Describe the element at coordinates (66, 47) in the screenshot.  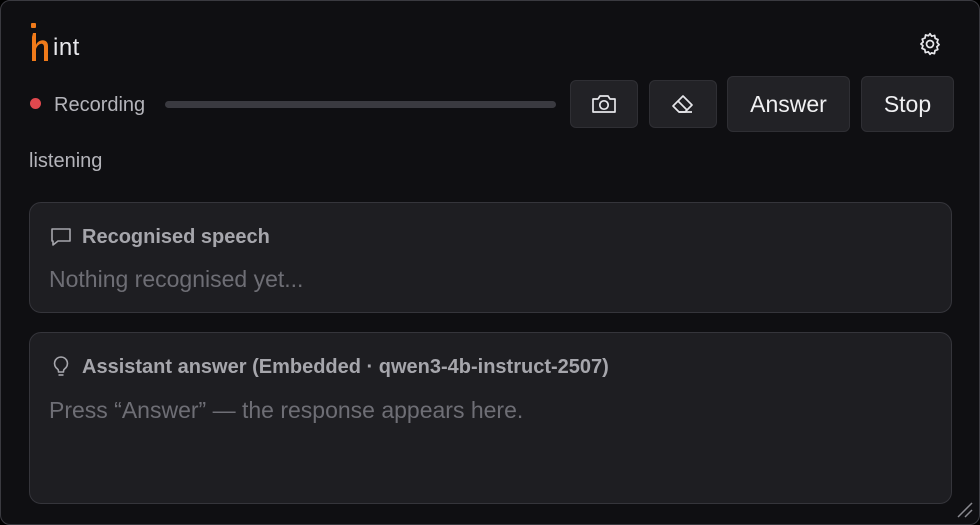
I see `logo-text: int` at that location.